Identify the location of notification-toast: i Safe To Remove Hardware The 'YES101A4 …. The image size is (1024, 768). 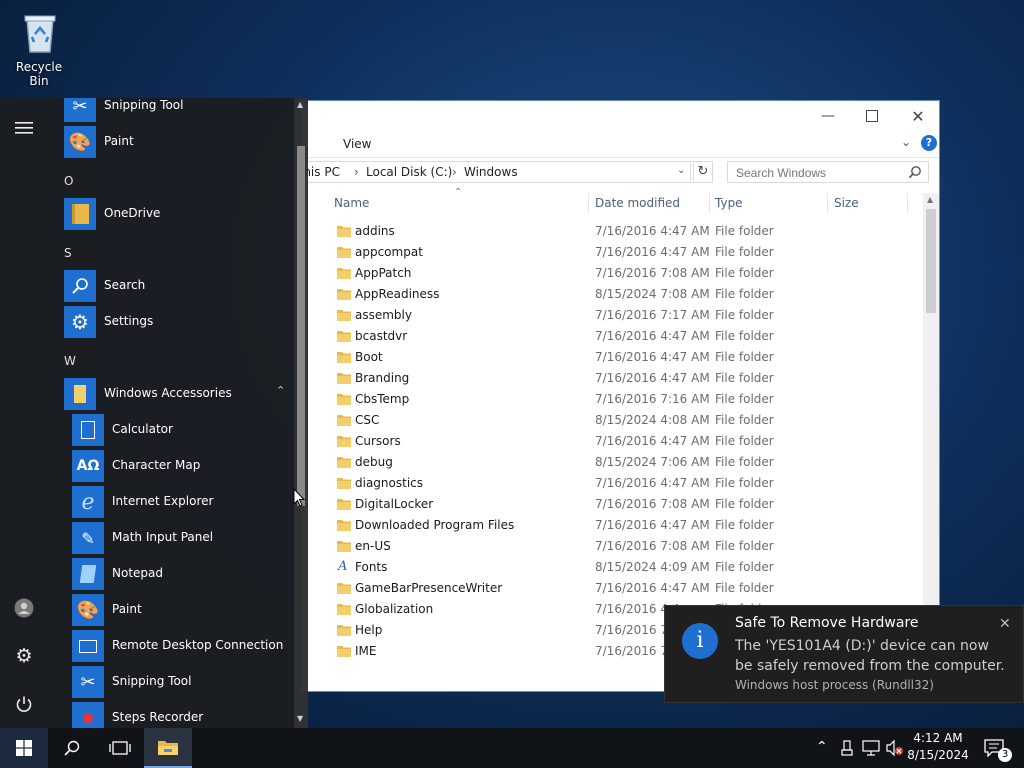
(844, 654).